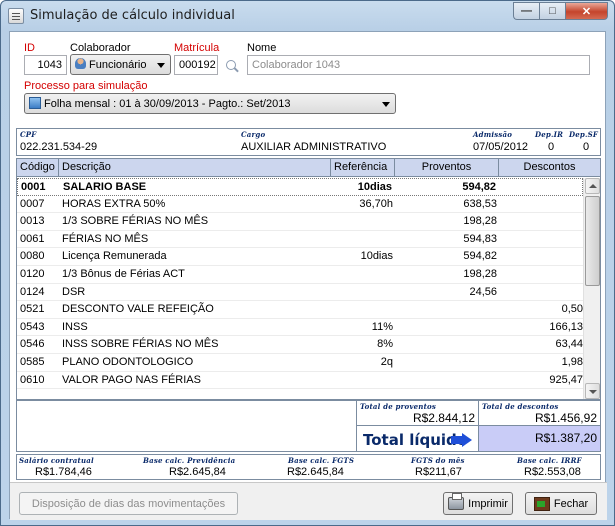 This screenshot has width=615, height=526. I want to click on salario-contratual-value: R$1.784,46, so click(63, 472).